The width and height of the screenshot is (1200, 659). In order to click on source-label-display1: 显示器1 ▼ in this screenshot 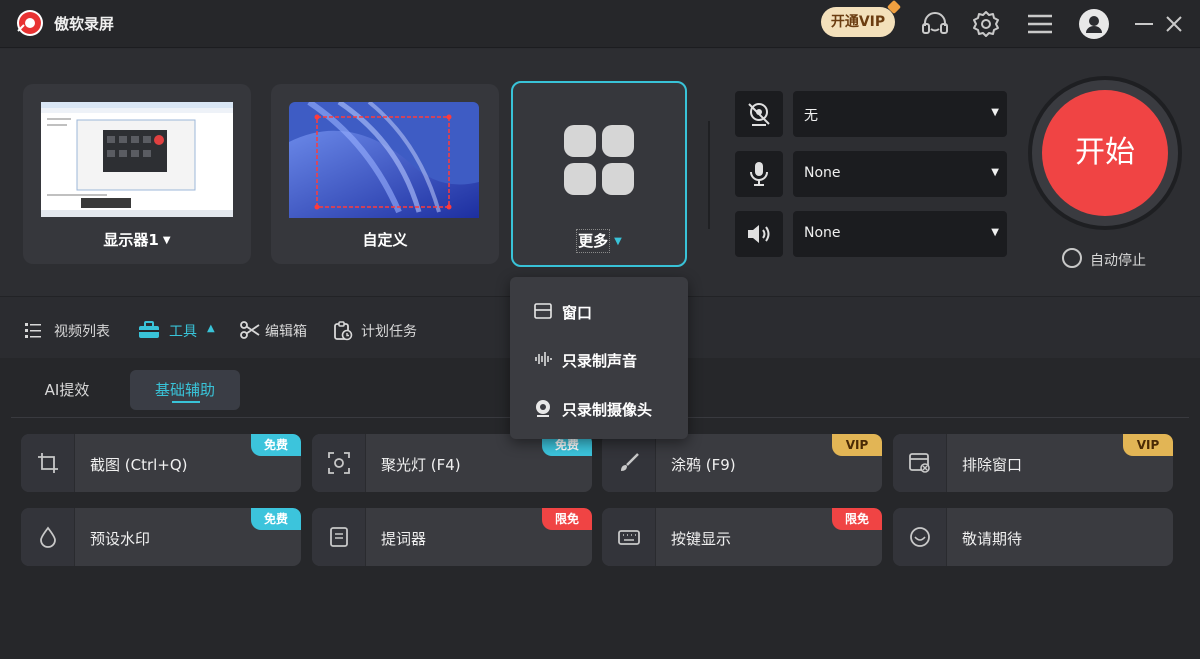, I will do `click(137, 240)`.